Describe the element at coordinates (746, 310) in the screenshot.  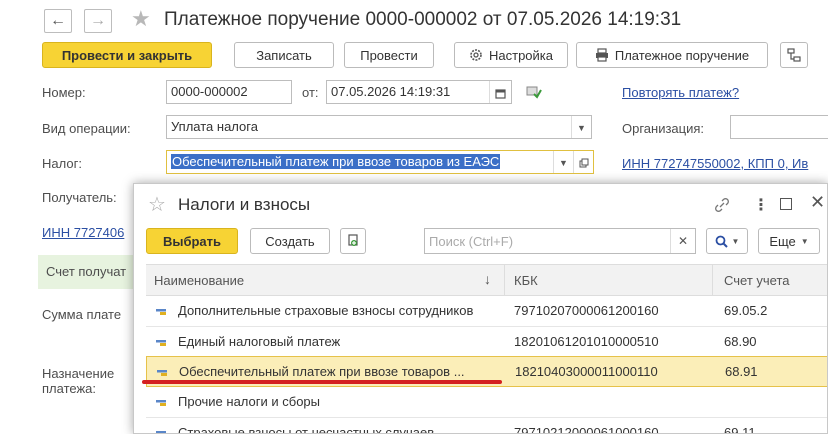
I see `row-account: 69.05.2` at that location.